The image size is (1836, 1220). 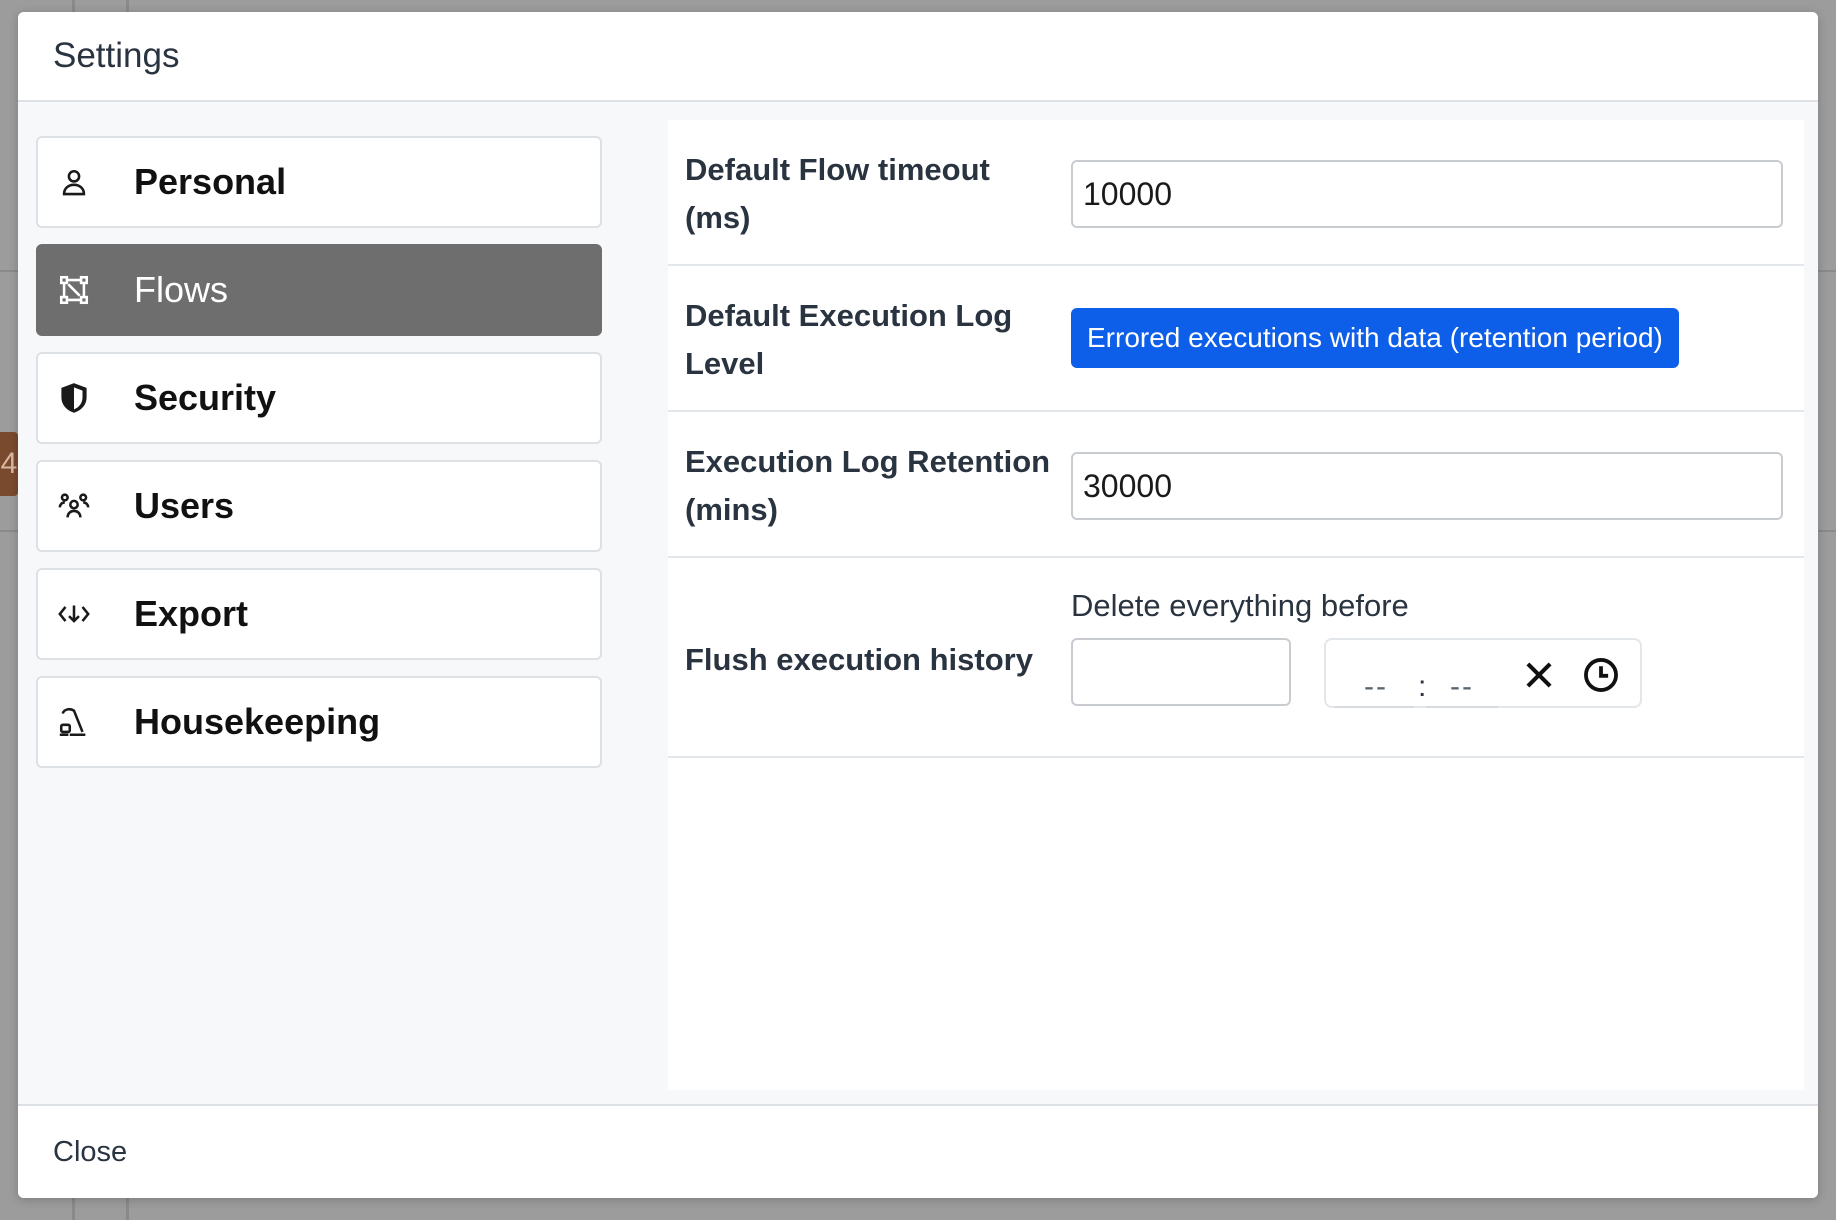 What do you see at coordinates (74, 614) in the screenshot?
I see `export-icon` at bounding box center [74, 614].